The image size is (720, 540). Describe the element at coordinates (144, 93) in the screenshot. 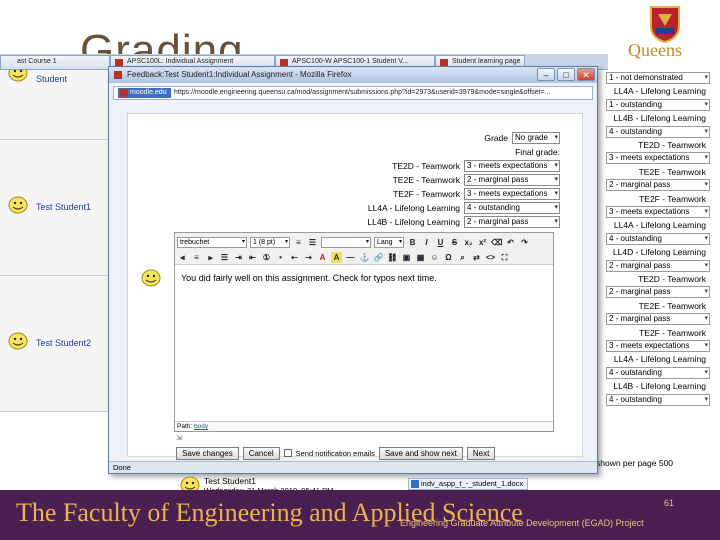

I see `site-identity-badge: moodle.edu` at that location.